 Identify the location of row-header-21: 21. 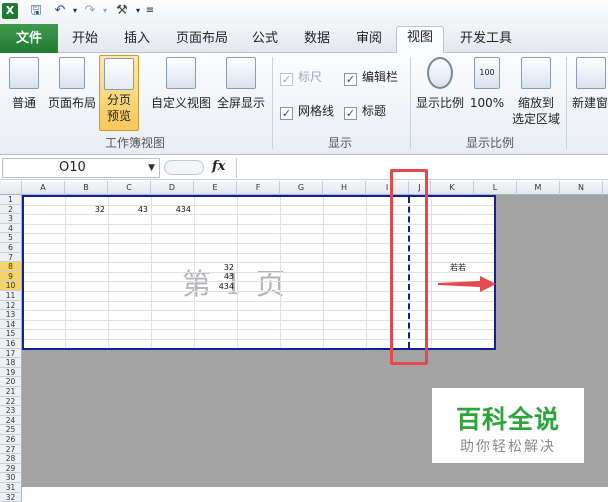
(11, 392).